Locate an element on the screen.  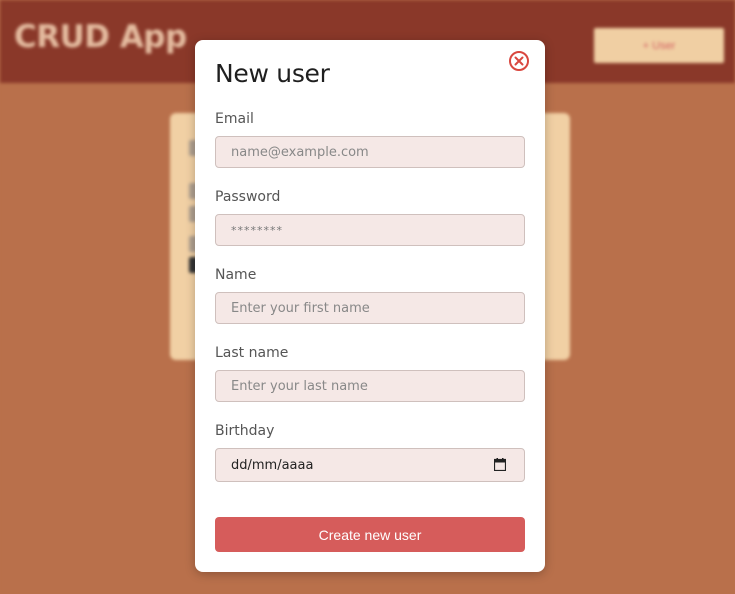
birthday-field: dd/mm/aaaa is located at coordinates (370, 465).